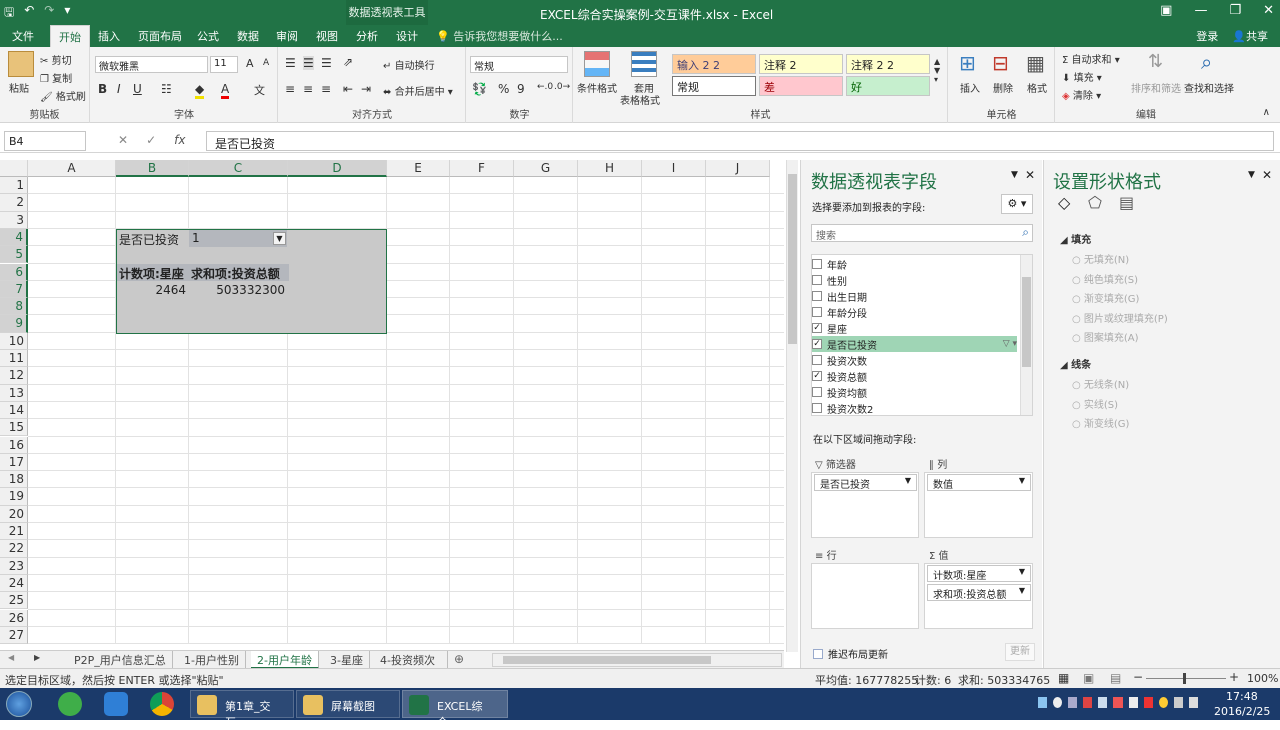 Image resolution: width=1280 pixels, height=730 pixels. I want to click on row-header-15: 15, so click(14, 428).